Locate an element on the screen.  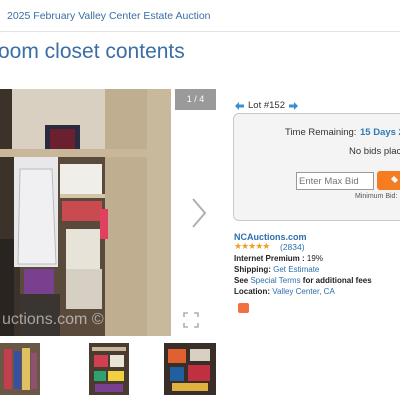
shipping-label: Shipping: is located at coordinates (252, 269).